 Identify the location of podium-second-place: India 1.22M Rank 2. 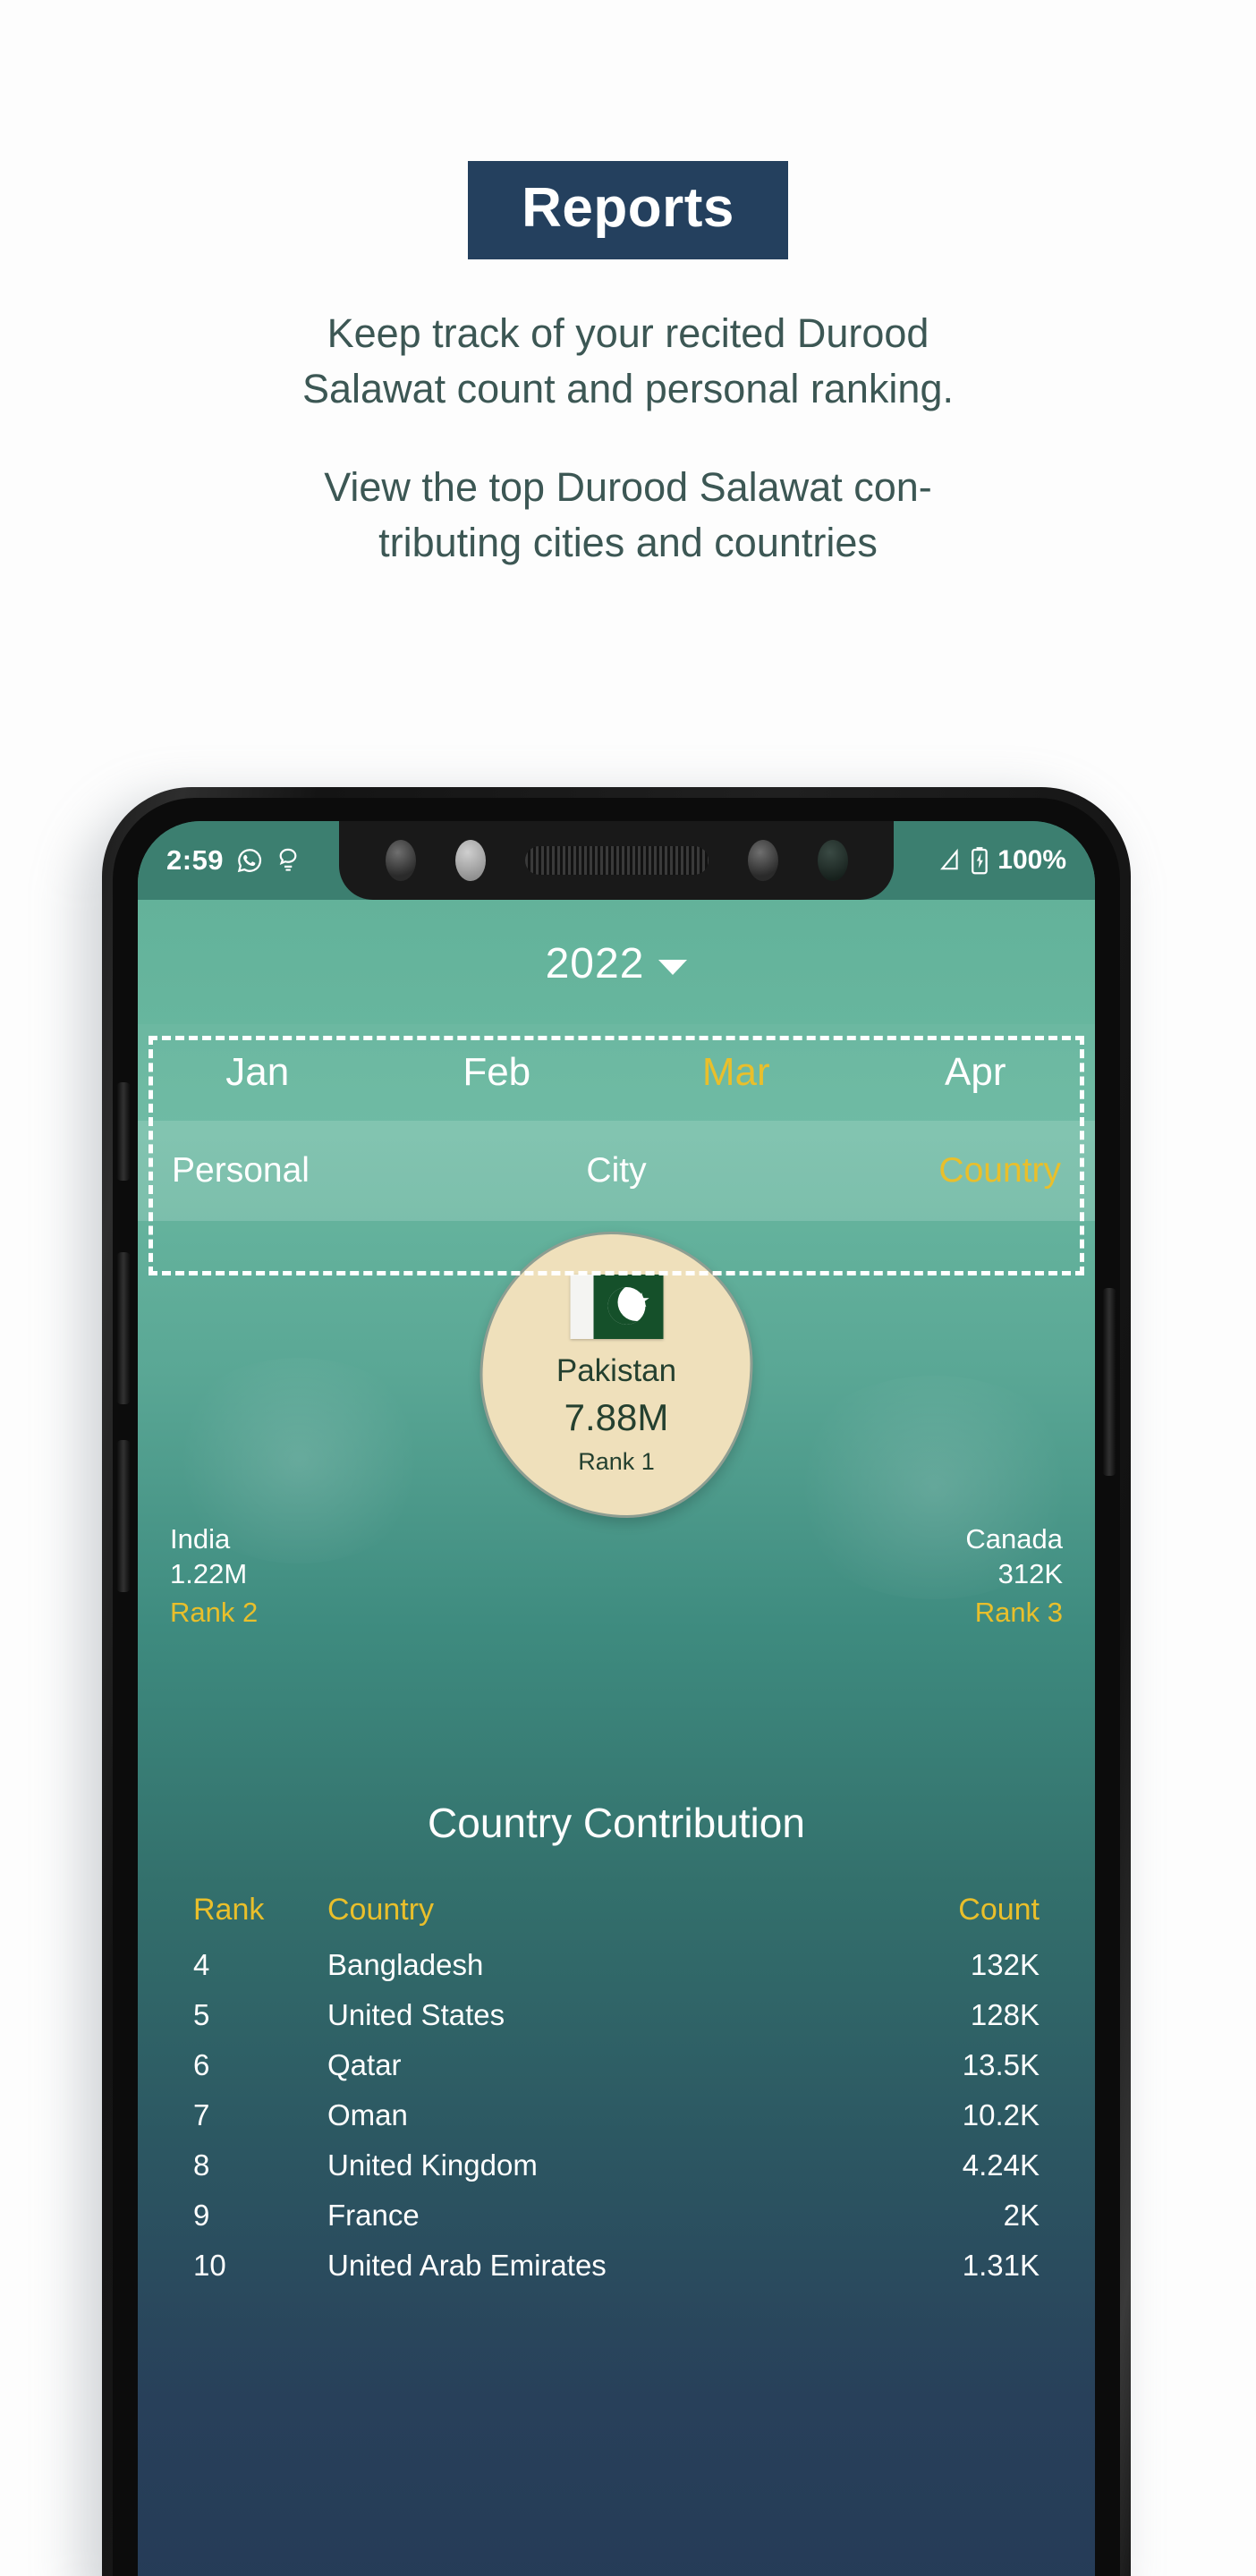
(214, 1575).